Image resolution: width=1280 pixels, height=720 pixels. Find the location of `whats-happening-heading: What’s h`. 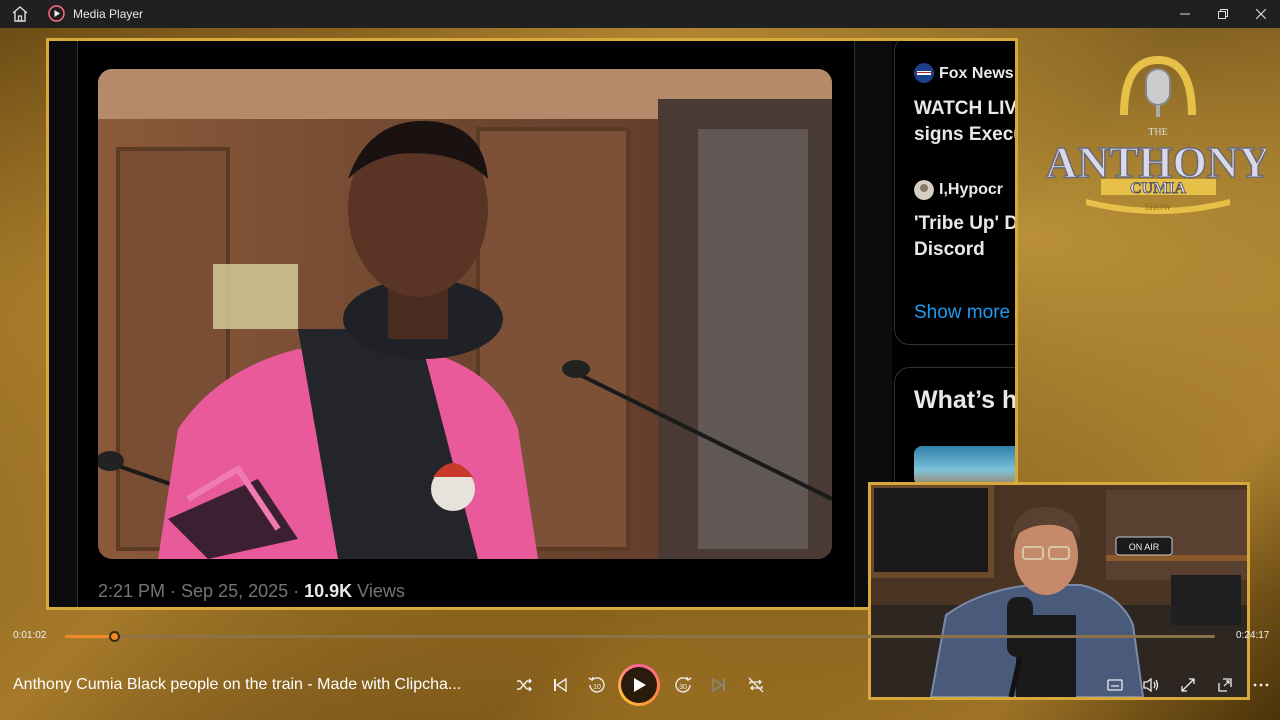

whats-happening-heading: What’s h is located at coordinates (966, 400).